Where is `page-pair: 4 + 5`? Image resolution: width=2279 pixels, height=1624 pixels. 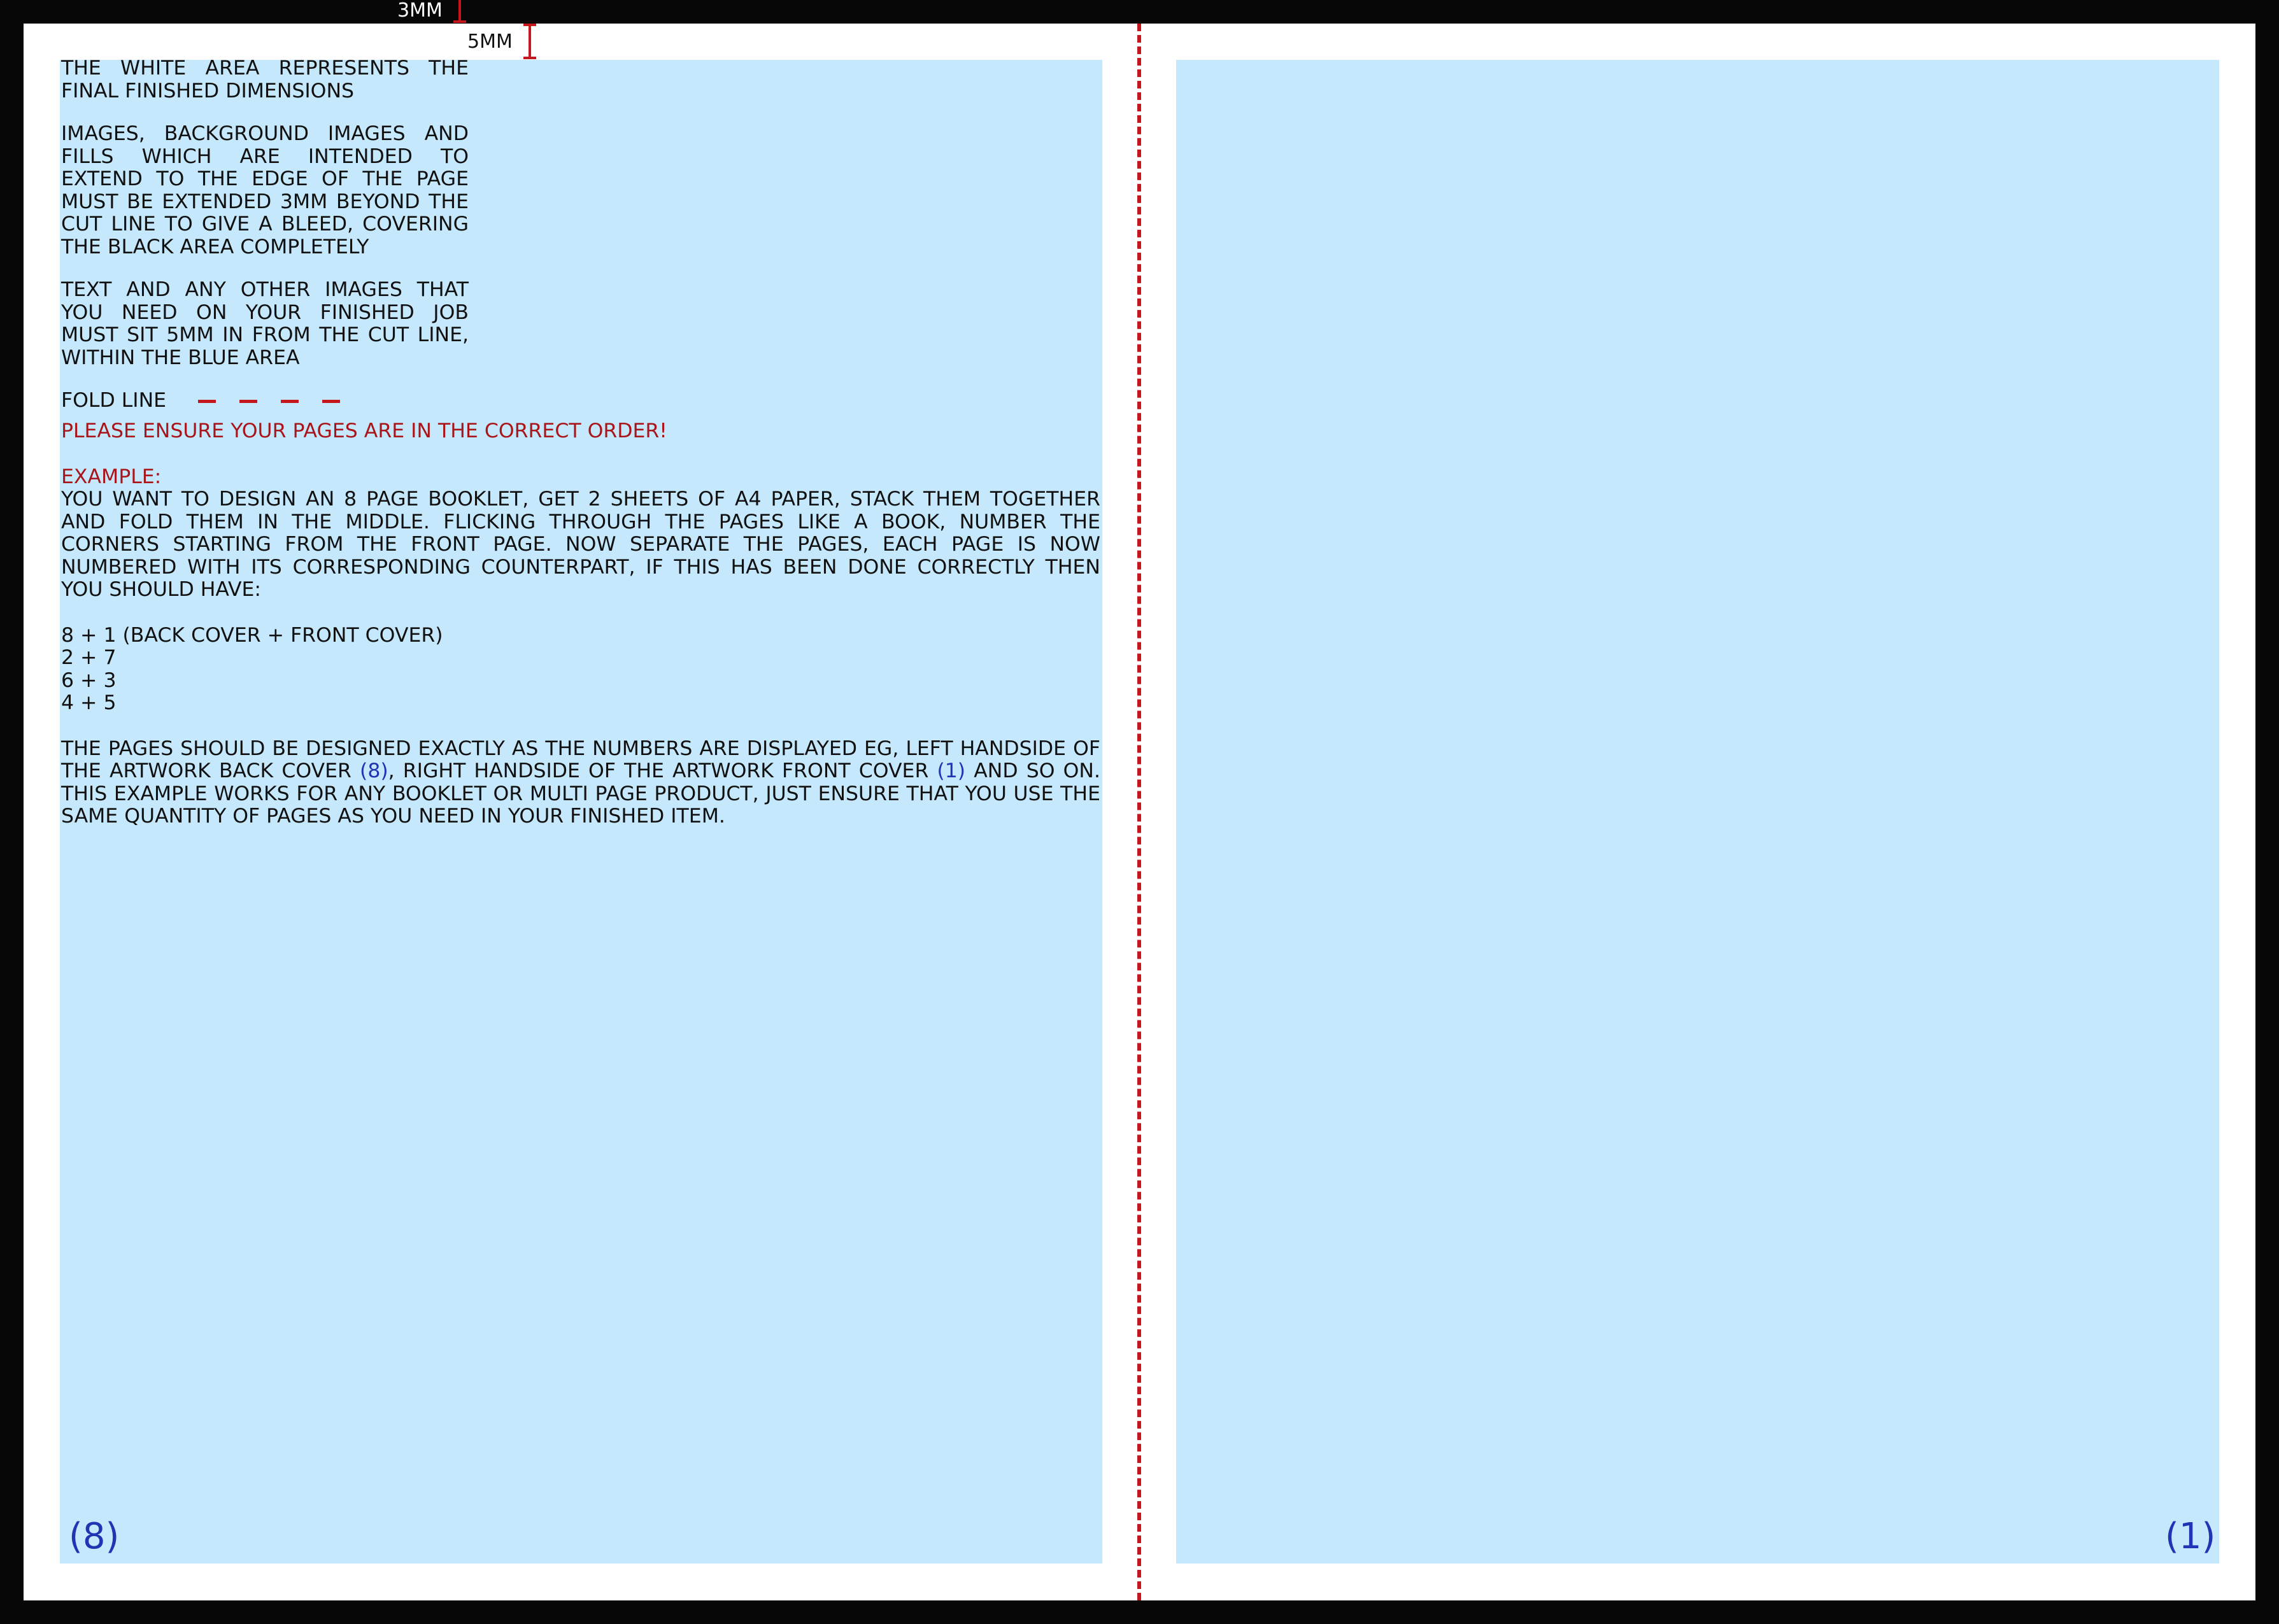
page-pair: 4 + 5 is located at coordinates (89, 702).